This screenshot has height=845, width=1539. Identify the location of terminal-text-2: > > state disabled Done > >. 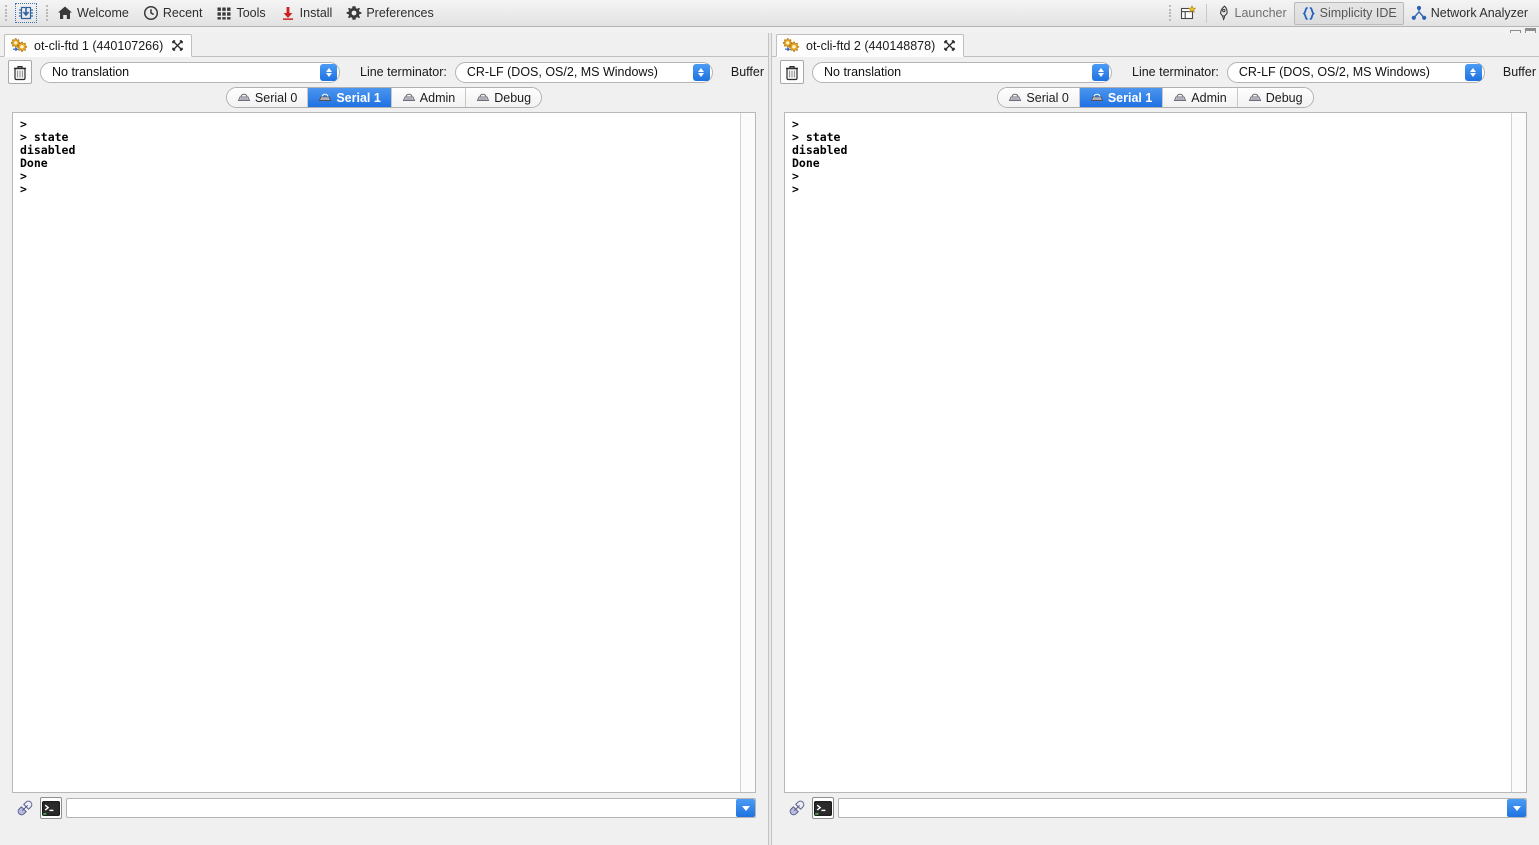
(820, 156).